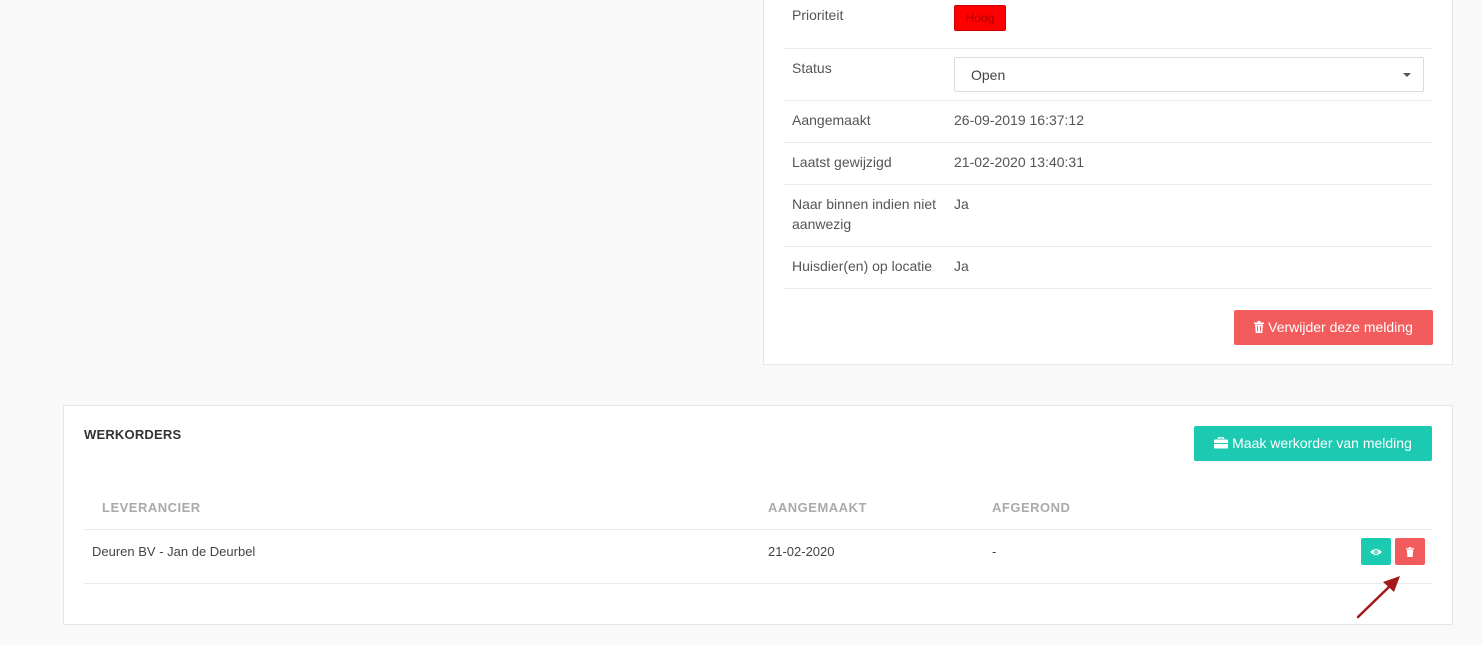 The width and height of the screenshot is (1482, 645). I want to click on make-workorder-button-label: Maak werkorder van melding, so click(1322, 443).